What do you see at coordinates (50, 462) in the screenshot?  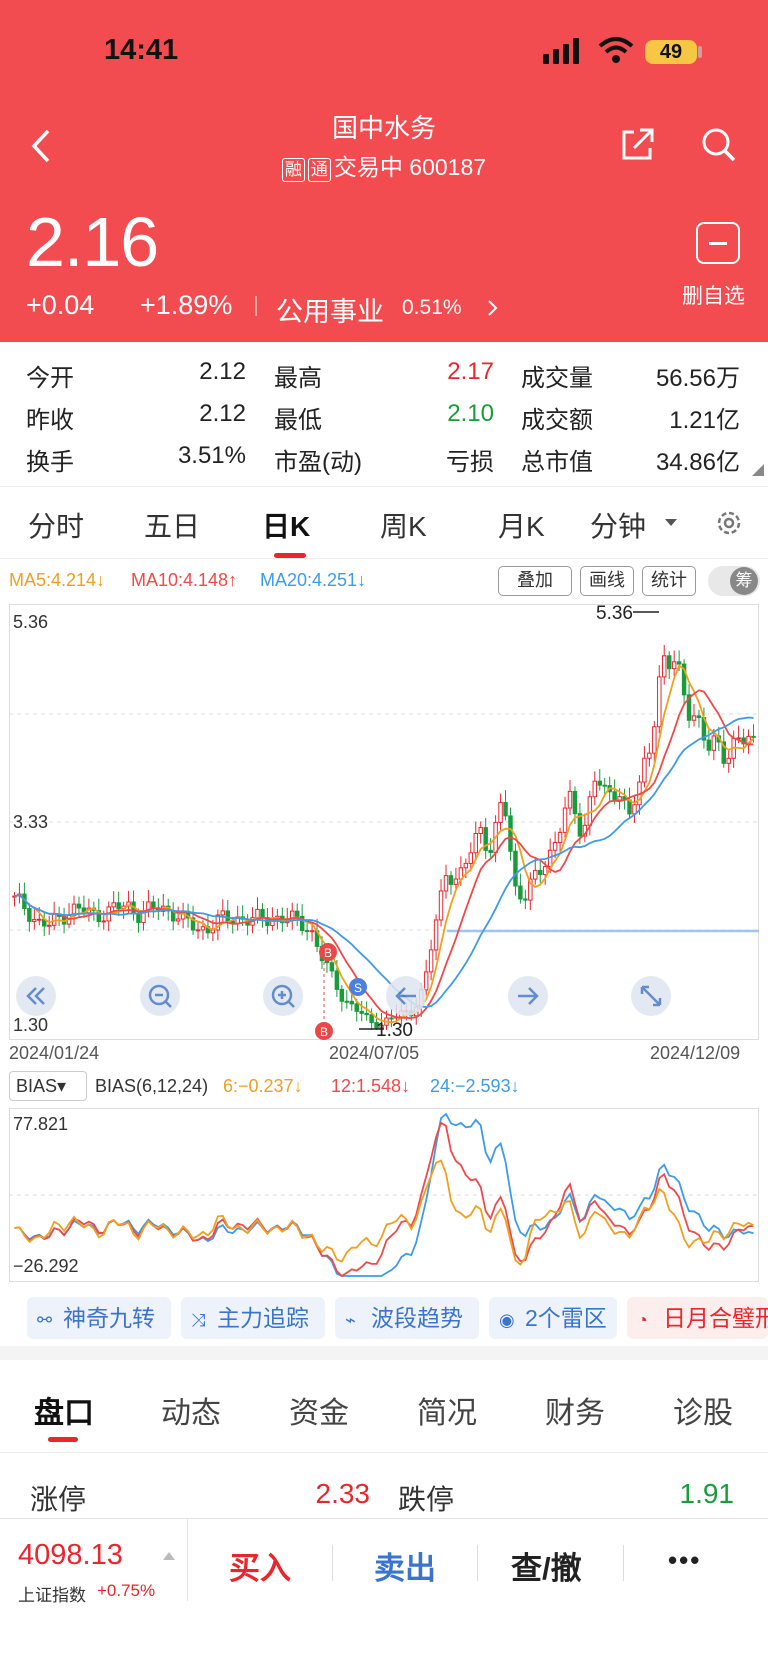 I see `turnover-label: 换手` at bounding box center [50, 462].